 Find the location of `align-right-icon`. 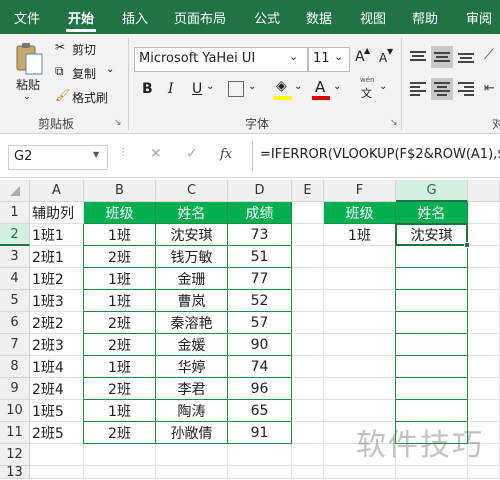

align-right-icon is located at coordinates (466, 89).